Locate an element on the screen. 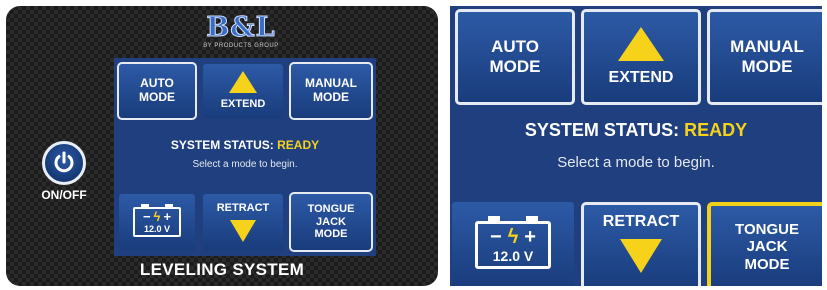 The width and height of the screenshot is (827, 290). zoom-auto-mode-label-line2: MODE is located at coordinates (515, 66).